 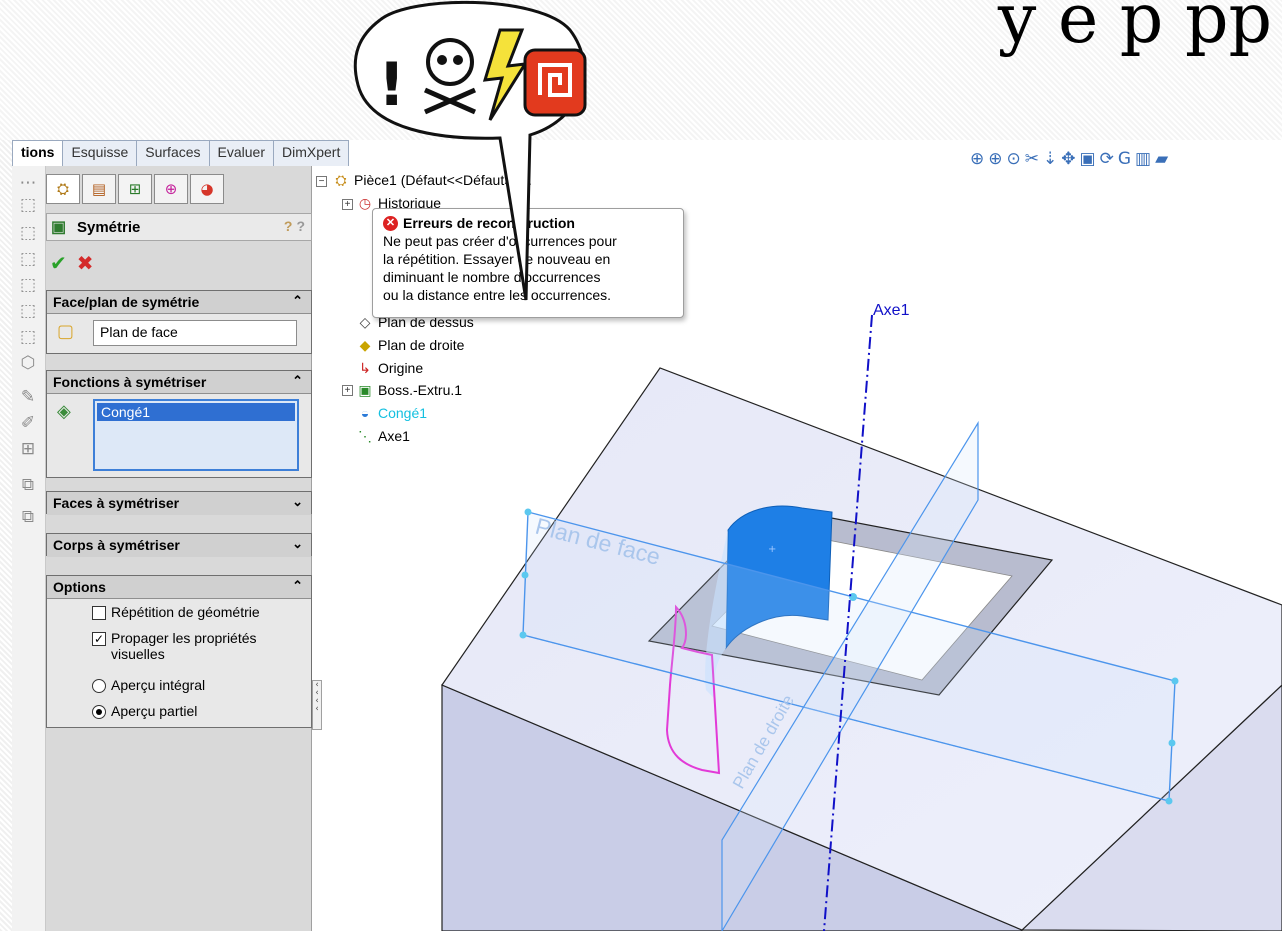 What do you see at coordinates (772, 549) in the screenshot?
I see `fillet-center-mark: +` at bounding box center [772, 549].